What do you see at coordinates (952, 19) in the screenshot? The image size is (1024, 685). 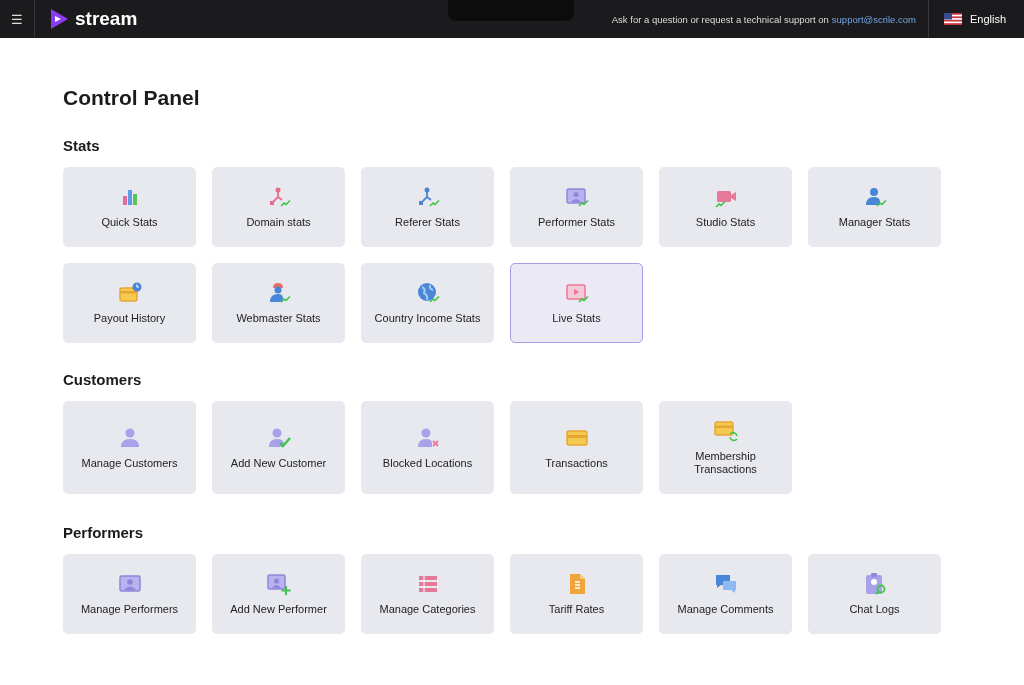 I see `flag-icon` at bounding box center [952, 19].